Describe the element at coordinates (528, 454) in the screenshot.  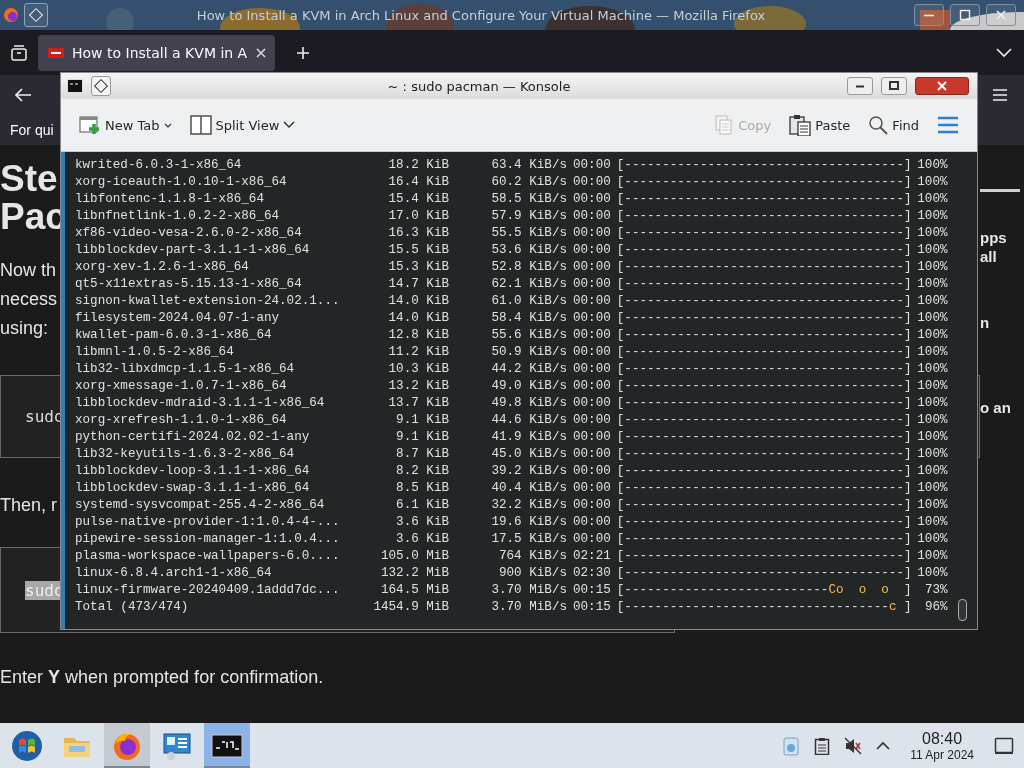
I see `download-rate: 45.0 KiB/s` at that location.